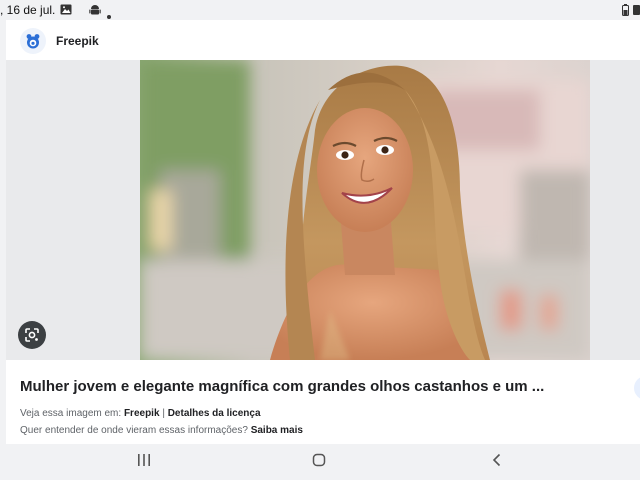 Image resolution: width=640 pixels, height=480 pixels. Describe the element at coordinates (277, 430) in the screenshot. I see `learn-more-link: Saiba mais` at that location.